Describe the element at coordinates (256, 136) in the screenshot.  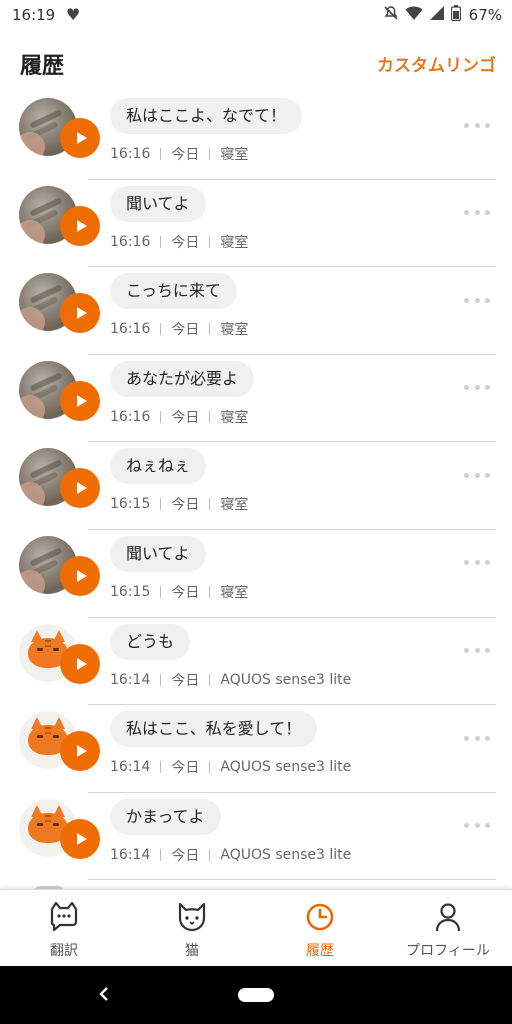
I see `history-item: 私はここよ、なでて！ 16:16 今日 寝室` at that location.